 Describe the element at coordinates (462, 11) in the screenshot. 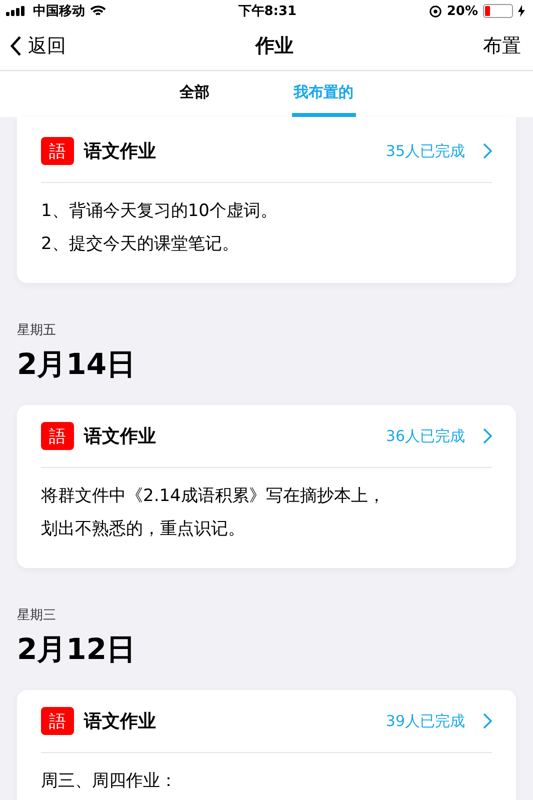

I see `battery-percent: 20%` at that location.